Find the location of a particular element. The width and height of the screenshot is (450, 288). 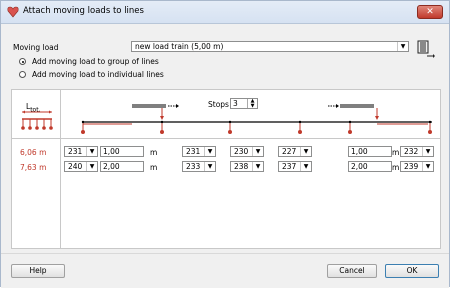

node-select: 233 ▼ is located at coordinates (199, 166).